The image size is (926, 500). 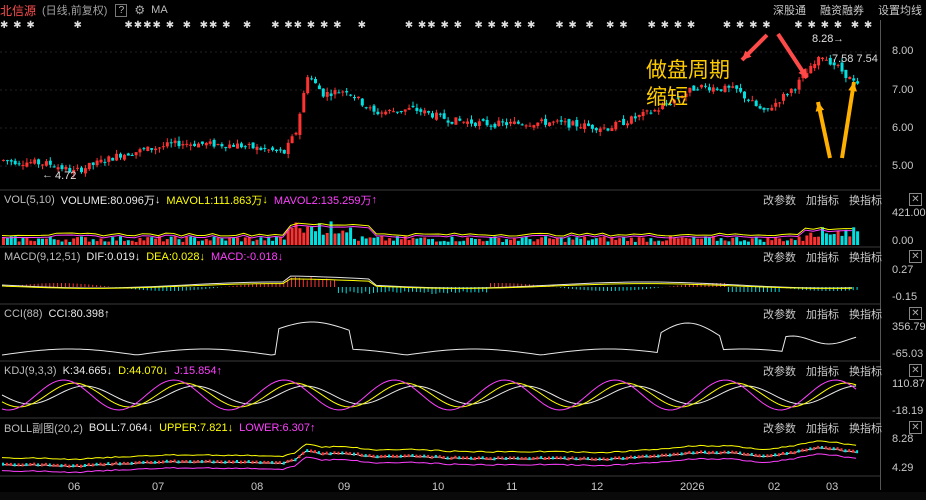 What do you see at coordinates (30, 371) in the screenshot?
I see `kdj-name: KDJ(9,3,3)` at bounding box center [30, 371].